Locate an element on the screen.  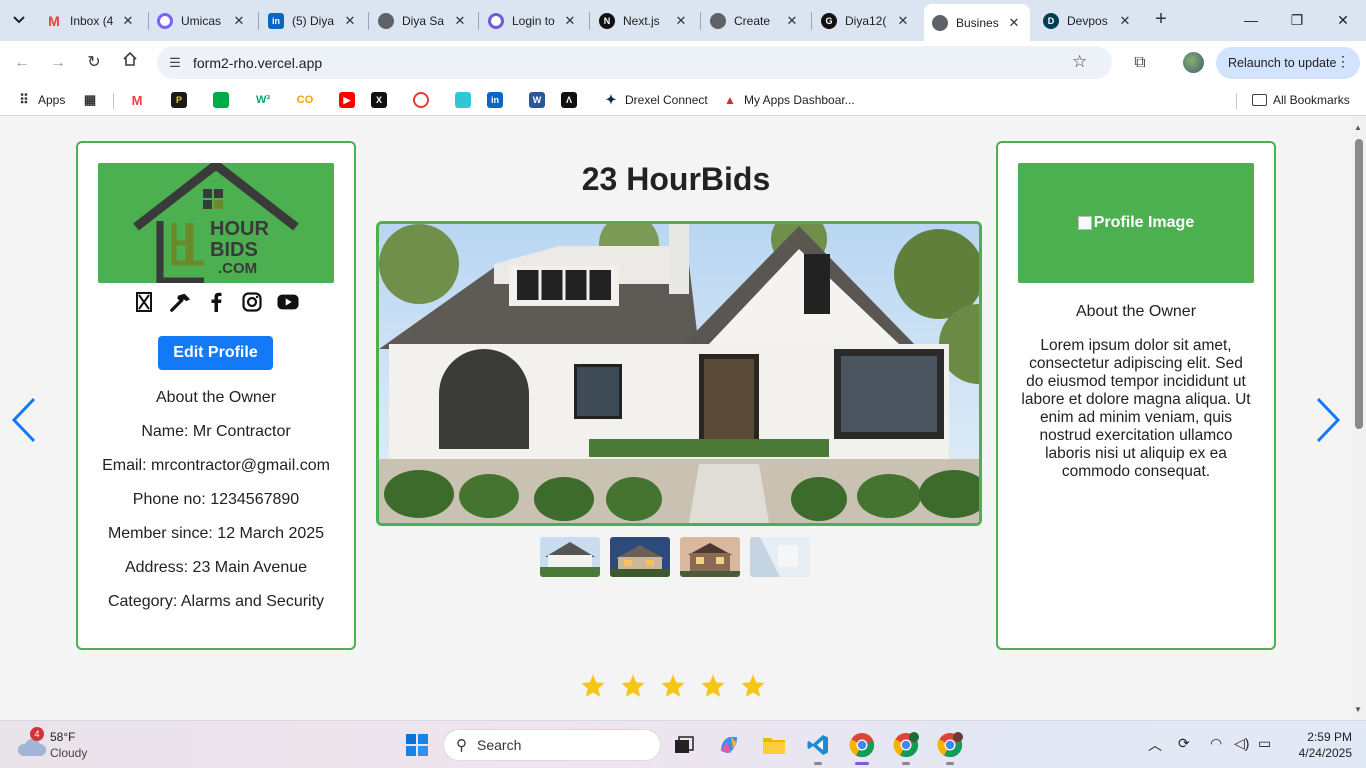
tab-linkedin: in (5) Diya ✕ is located at coordinates (313, 20).